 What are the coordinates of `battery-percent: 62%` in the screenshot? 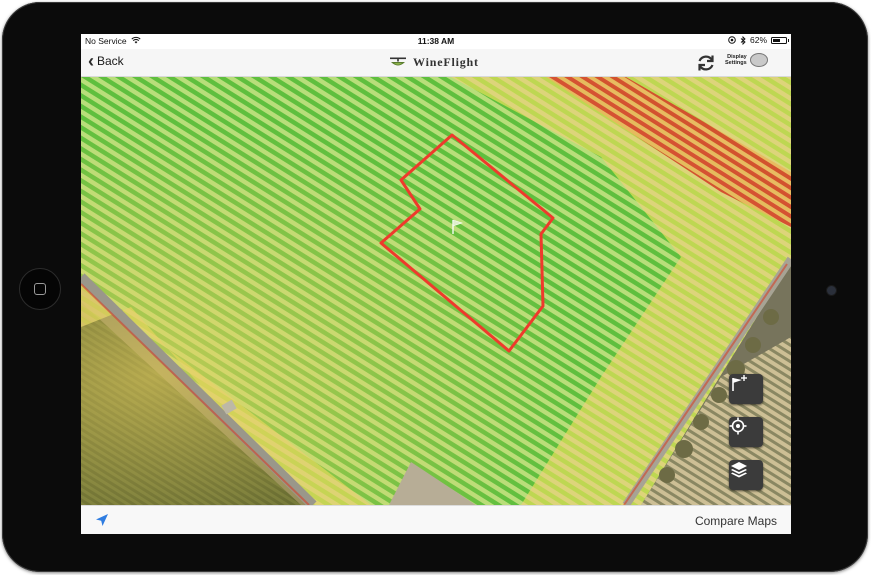 It's located at (758, 40).